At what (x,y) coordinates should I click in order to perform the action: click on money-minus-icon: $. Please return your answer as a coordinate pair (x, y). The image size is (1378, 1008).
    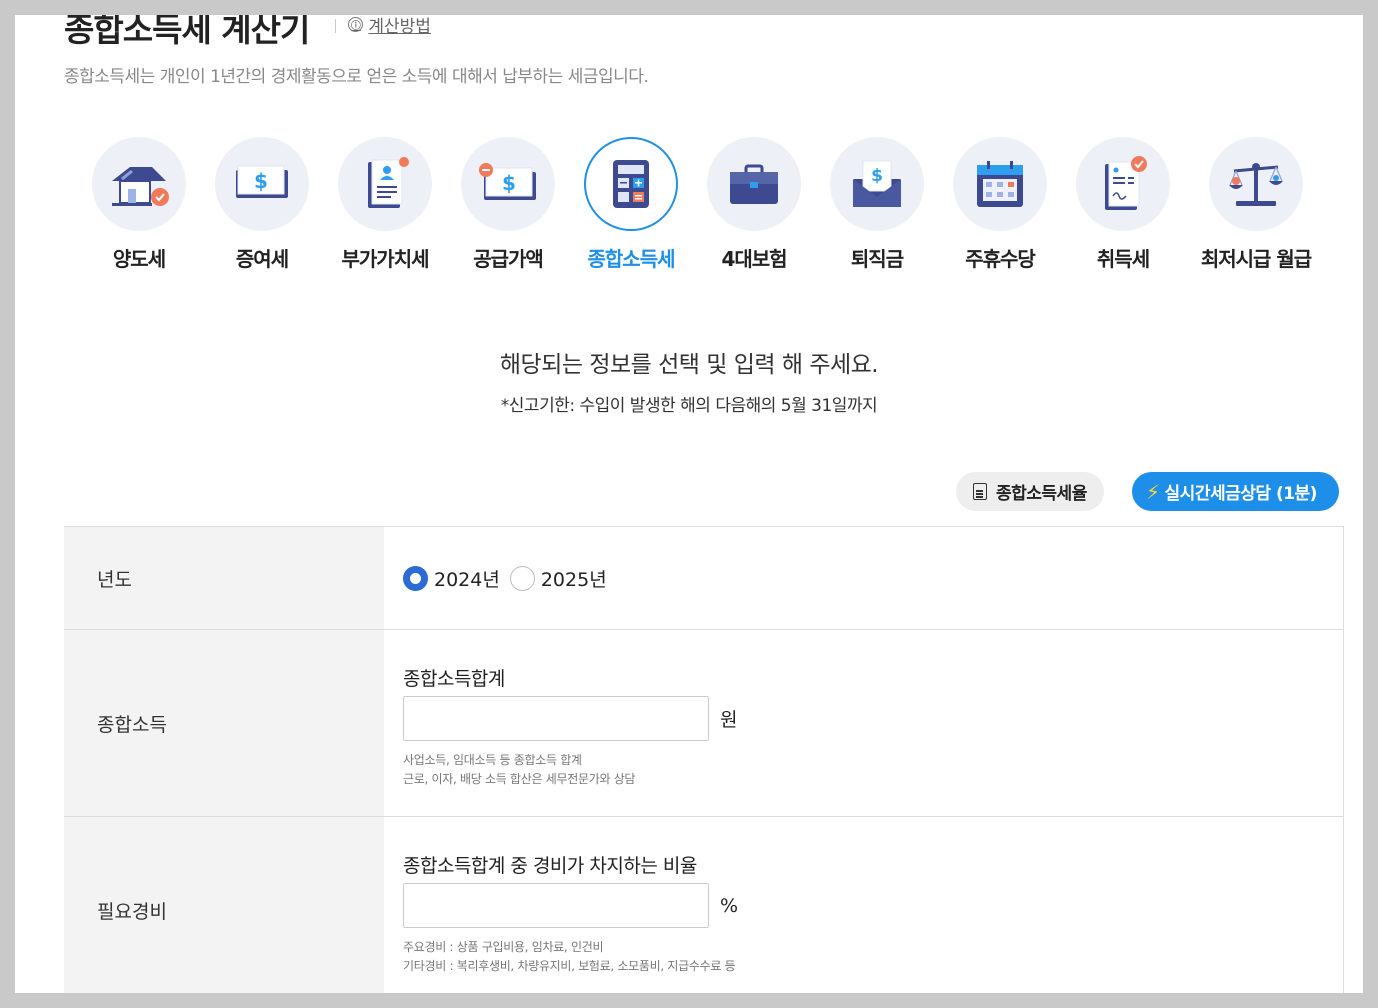
    Looking at the image, I should click on (508, 184).